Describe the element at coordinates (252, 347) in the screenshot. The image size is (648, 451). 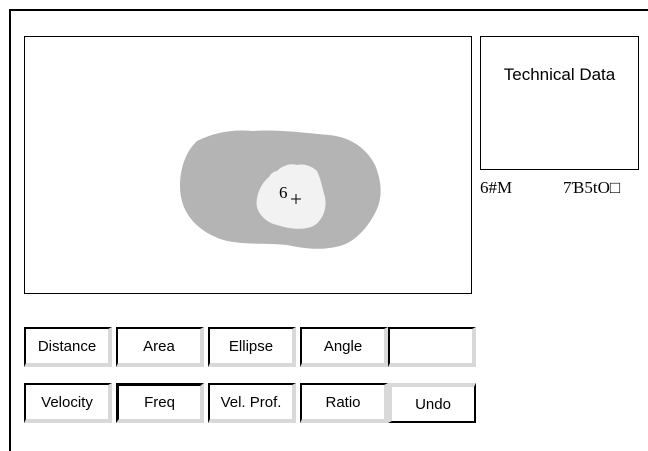
I see `ellipse-button: Ellipse` at that location.